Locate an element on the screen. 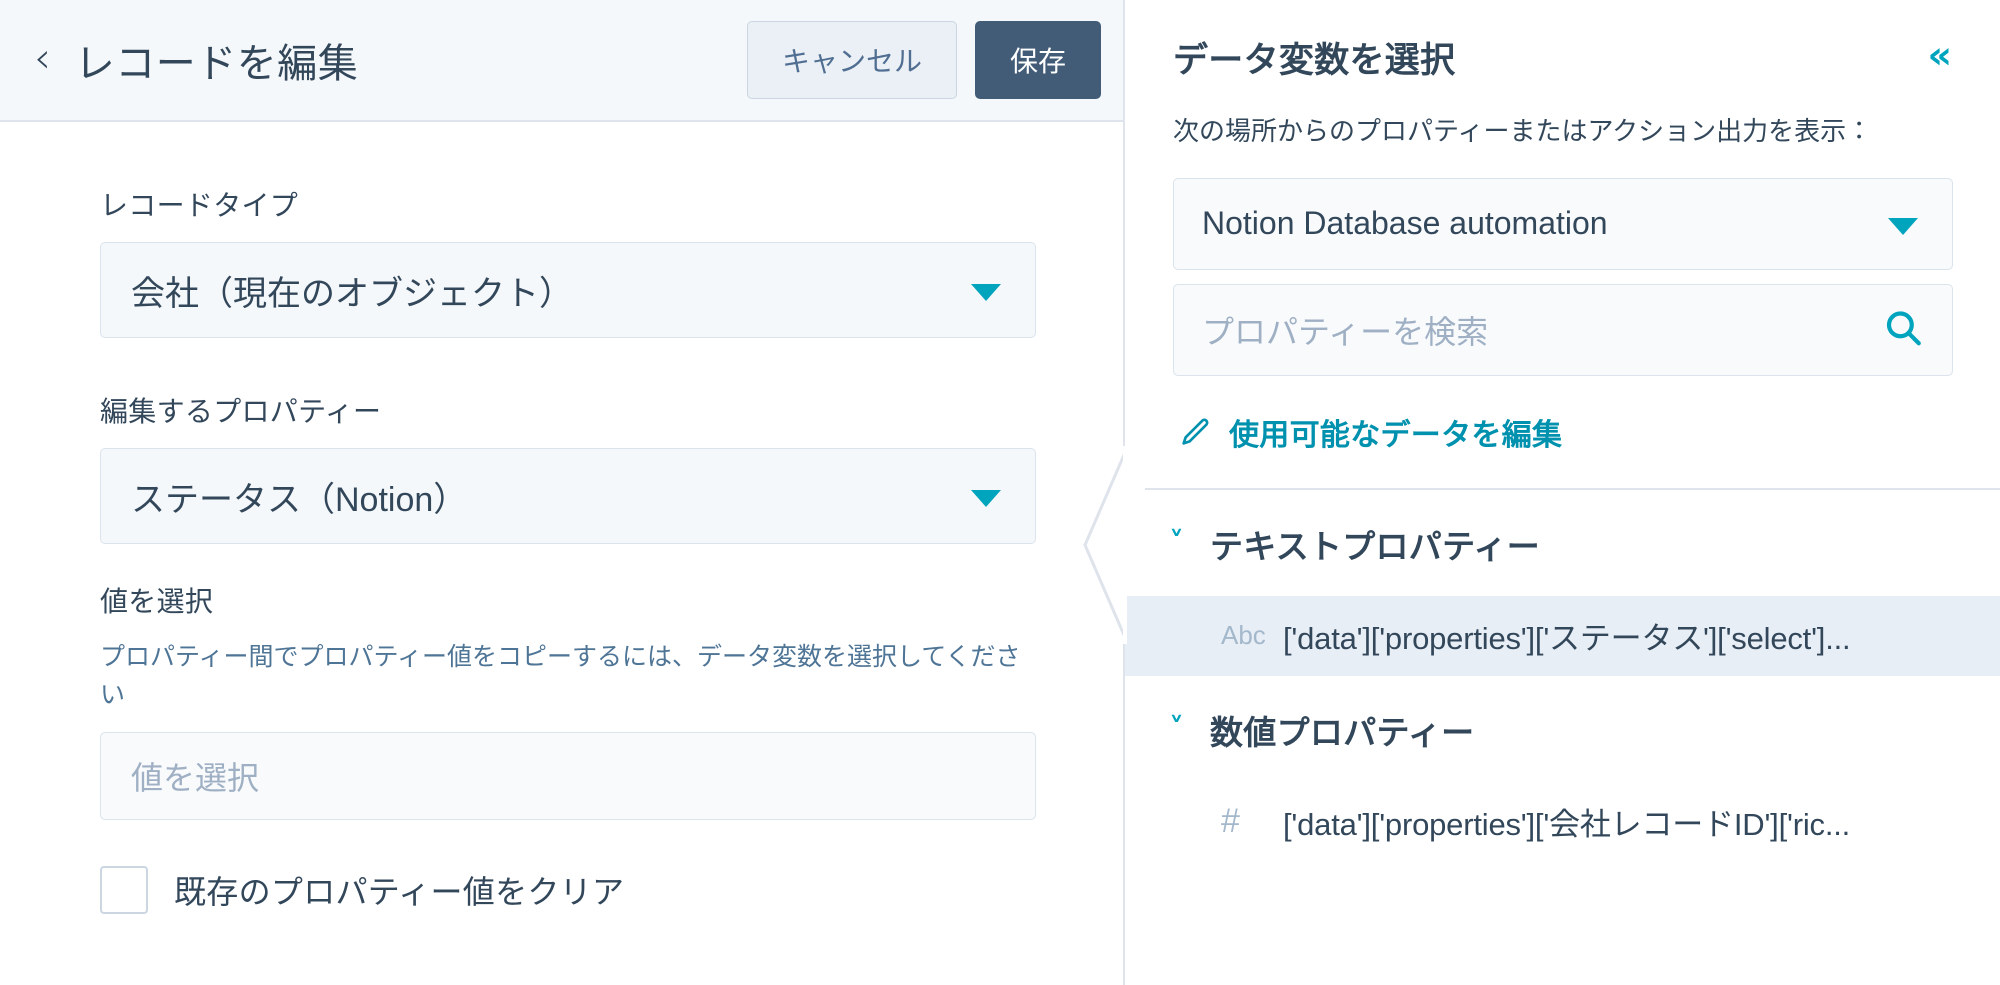 This screenshot has width=2000, height=985. property-to-edit-value: ステータス（Notion） is located at coordinates (299, 499).